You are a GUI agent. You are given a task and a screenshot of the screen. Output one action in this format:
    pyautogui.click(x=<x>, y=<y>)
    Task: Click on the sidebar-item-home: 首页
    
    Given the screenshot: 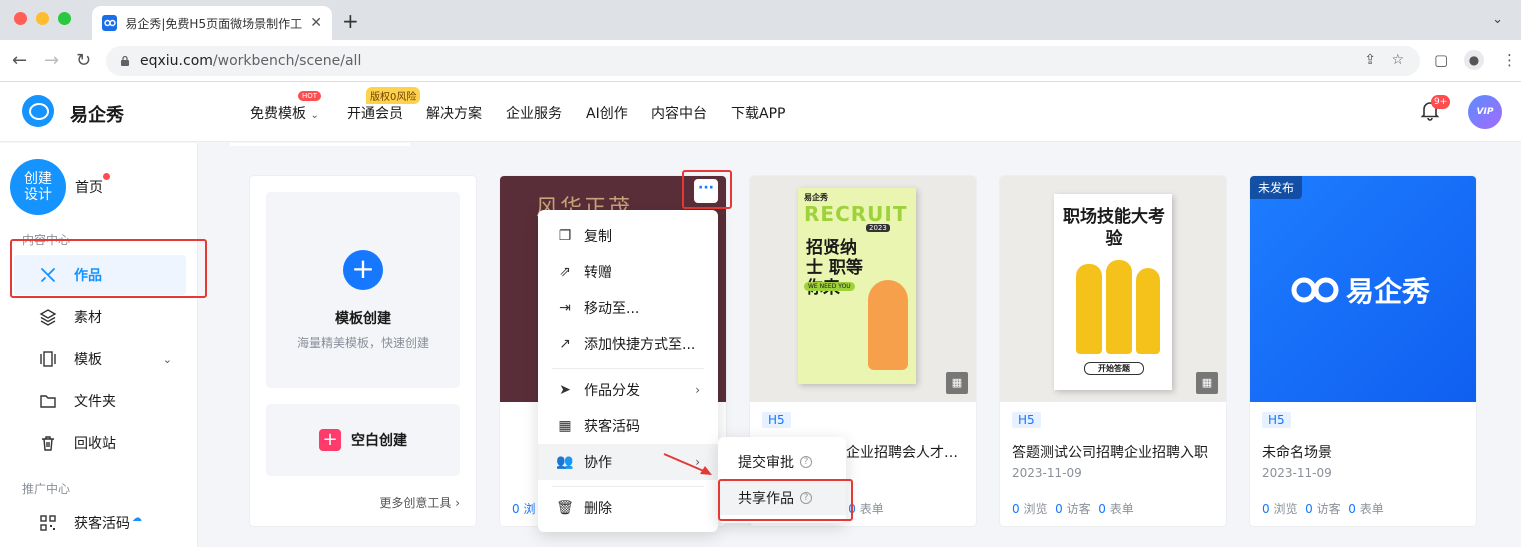 What is the action you would take?
    pyautogui.click(x=89, y=187)
    